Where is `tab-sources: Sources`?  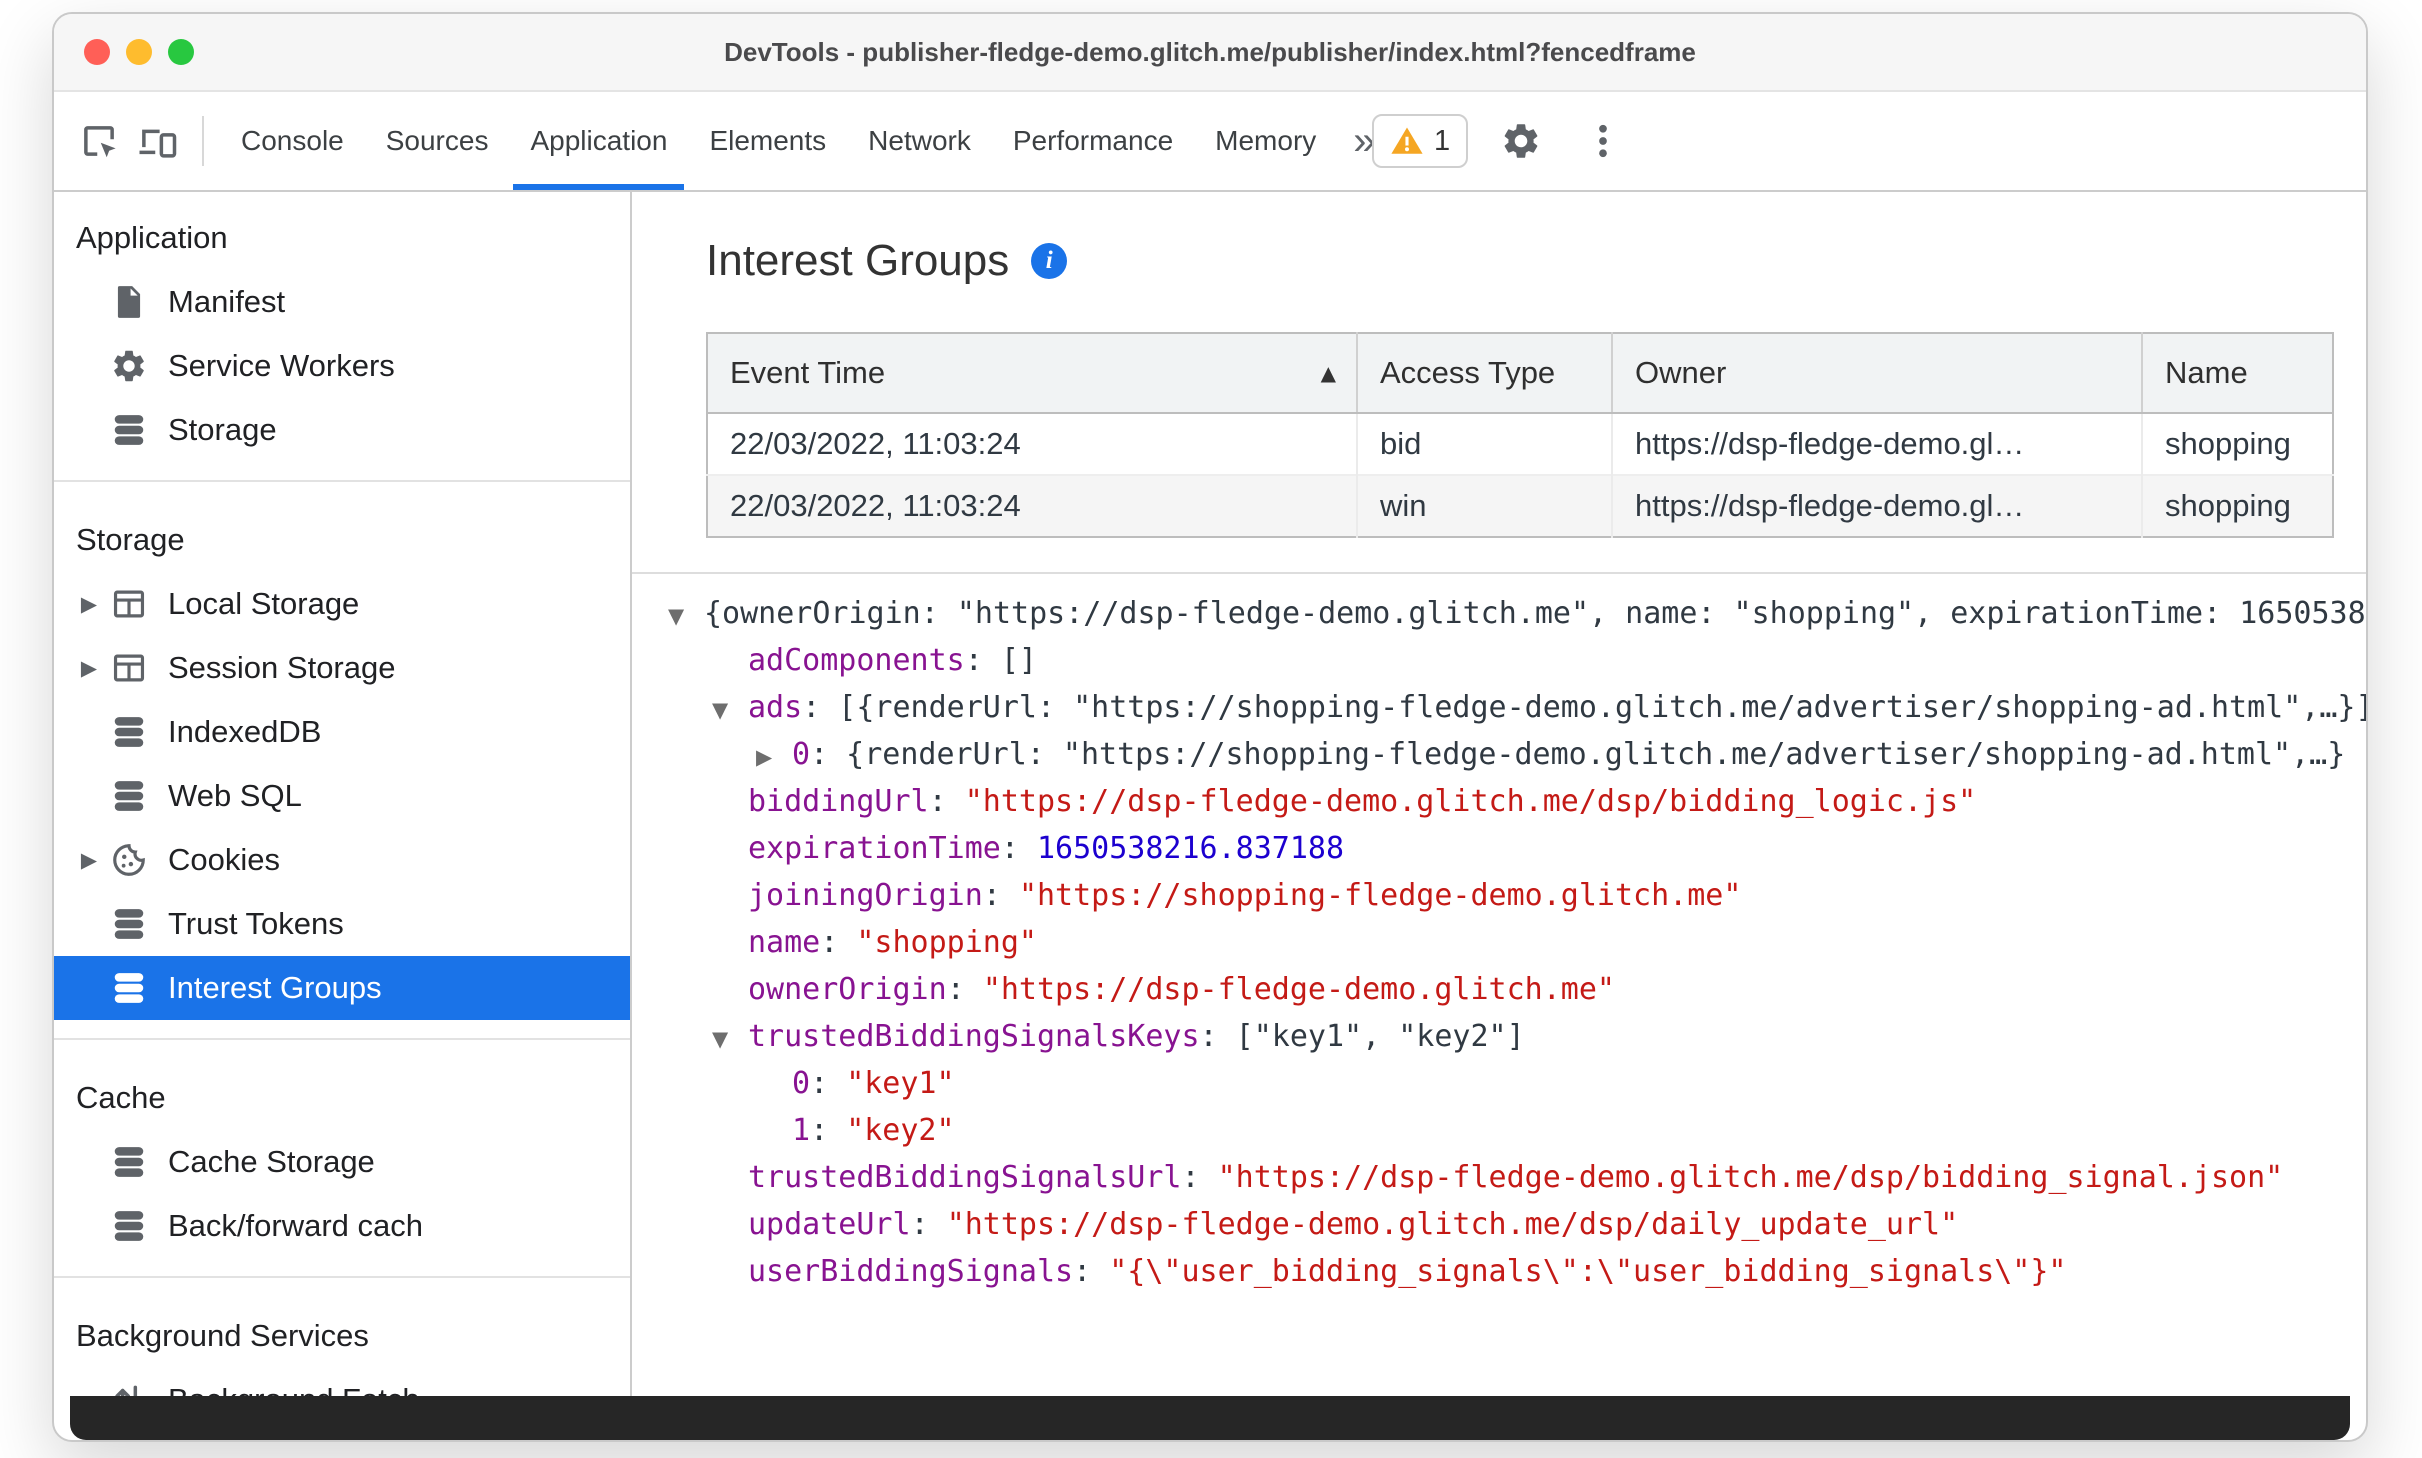
tab-sources: Sources is located at coordinates (437, 141).